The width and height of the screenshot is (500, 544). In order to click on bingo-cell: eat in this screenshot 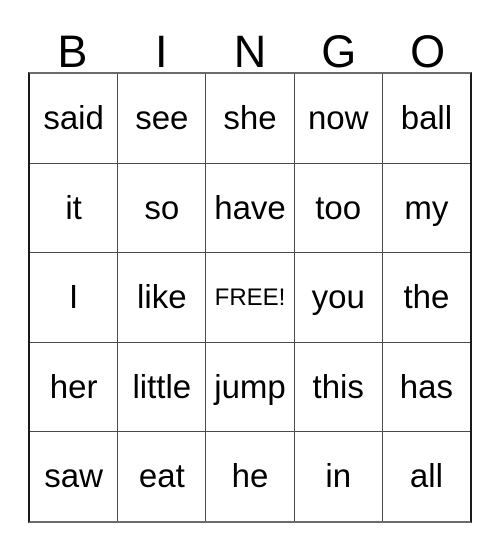, I will do `click(161, 476)`.